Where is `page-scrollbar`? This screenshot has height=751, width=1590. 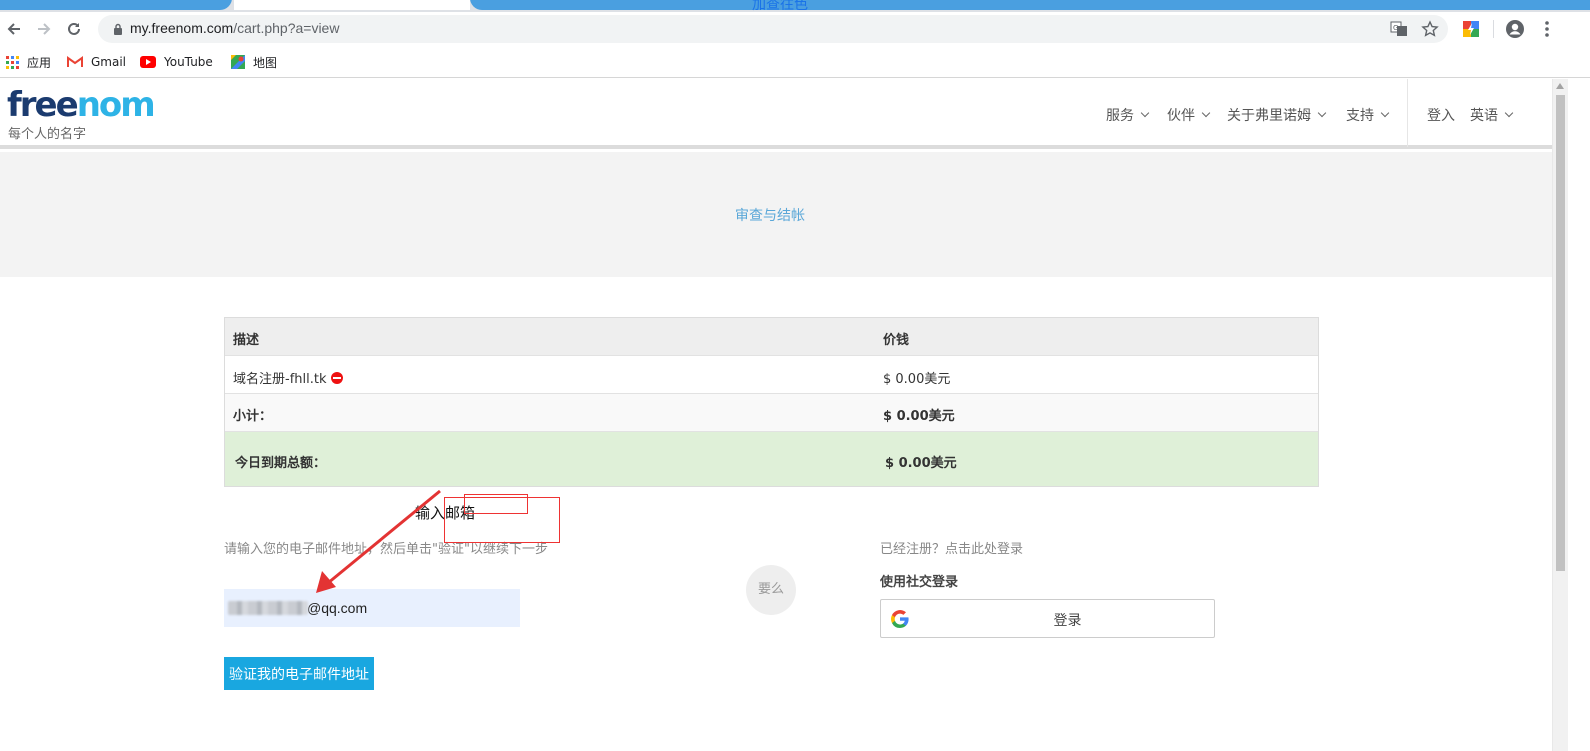 page-scrollbar is located at coordinates (1560, 415).